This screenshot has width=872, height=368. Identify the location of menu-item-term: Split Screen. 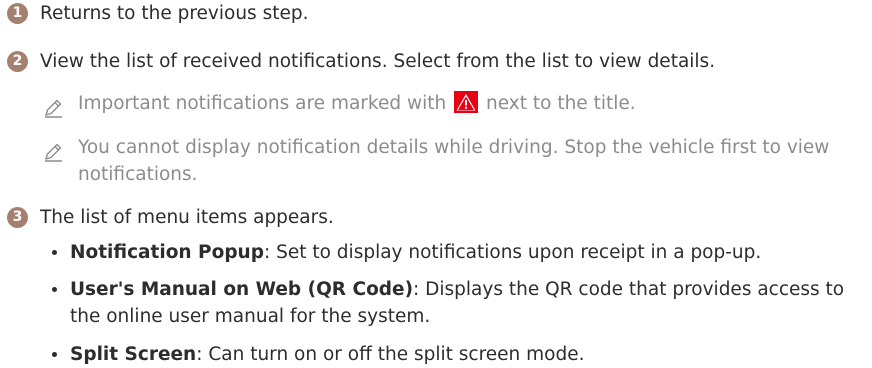
(133, 354).